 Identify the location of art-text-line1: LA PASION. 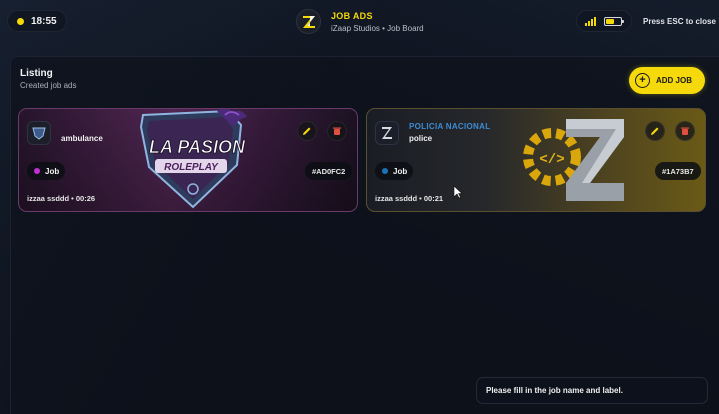
(197, 147).